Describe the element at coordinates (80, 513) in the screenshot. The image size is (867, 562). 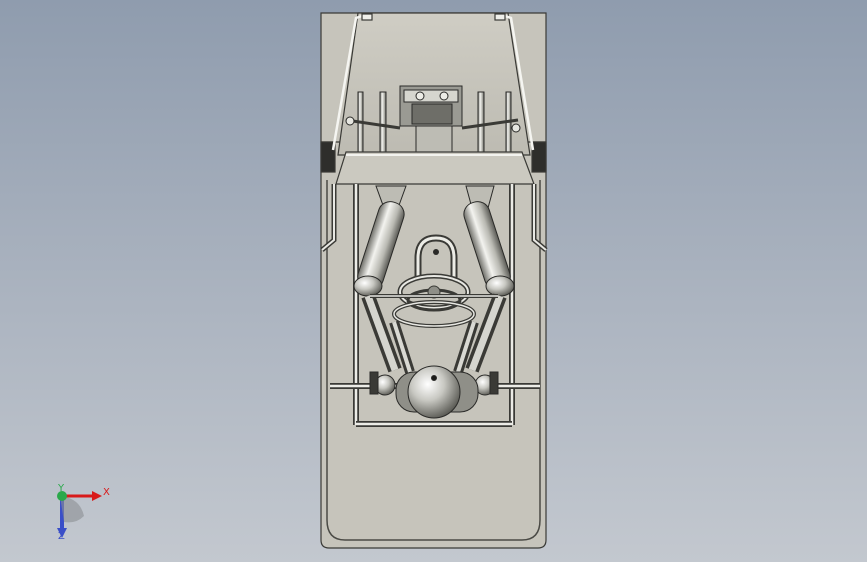
I see `orientation-triad: X Y Z` at that location.